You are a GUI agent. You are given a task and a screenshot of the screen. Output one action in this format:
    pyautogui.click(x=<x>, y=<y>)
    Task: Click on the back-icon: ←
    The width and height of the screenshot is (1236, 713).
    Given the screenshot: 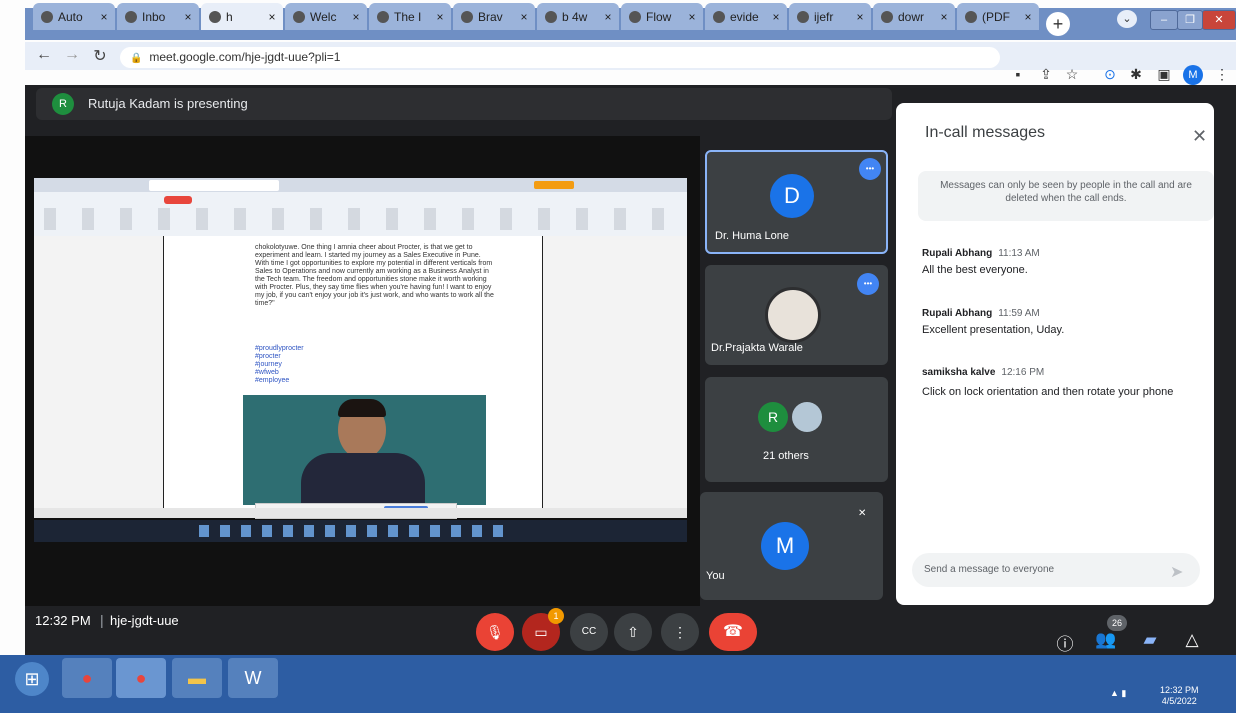 What is the action you would take?
    pyautogui.click(x=44, y=55)
    